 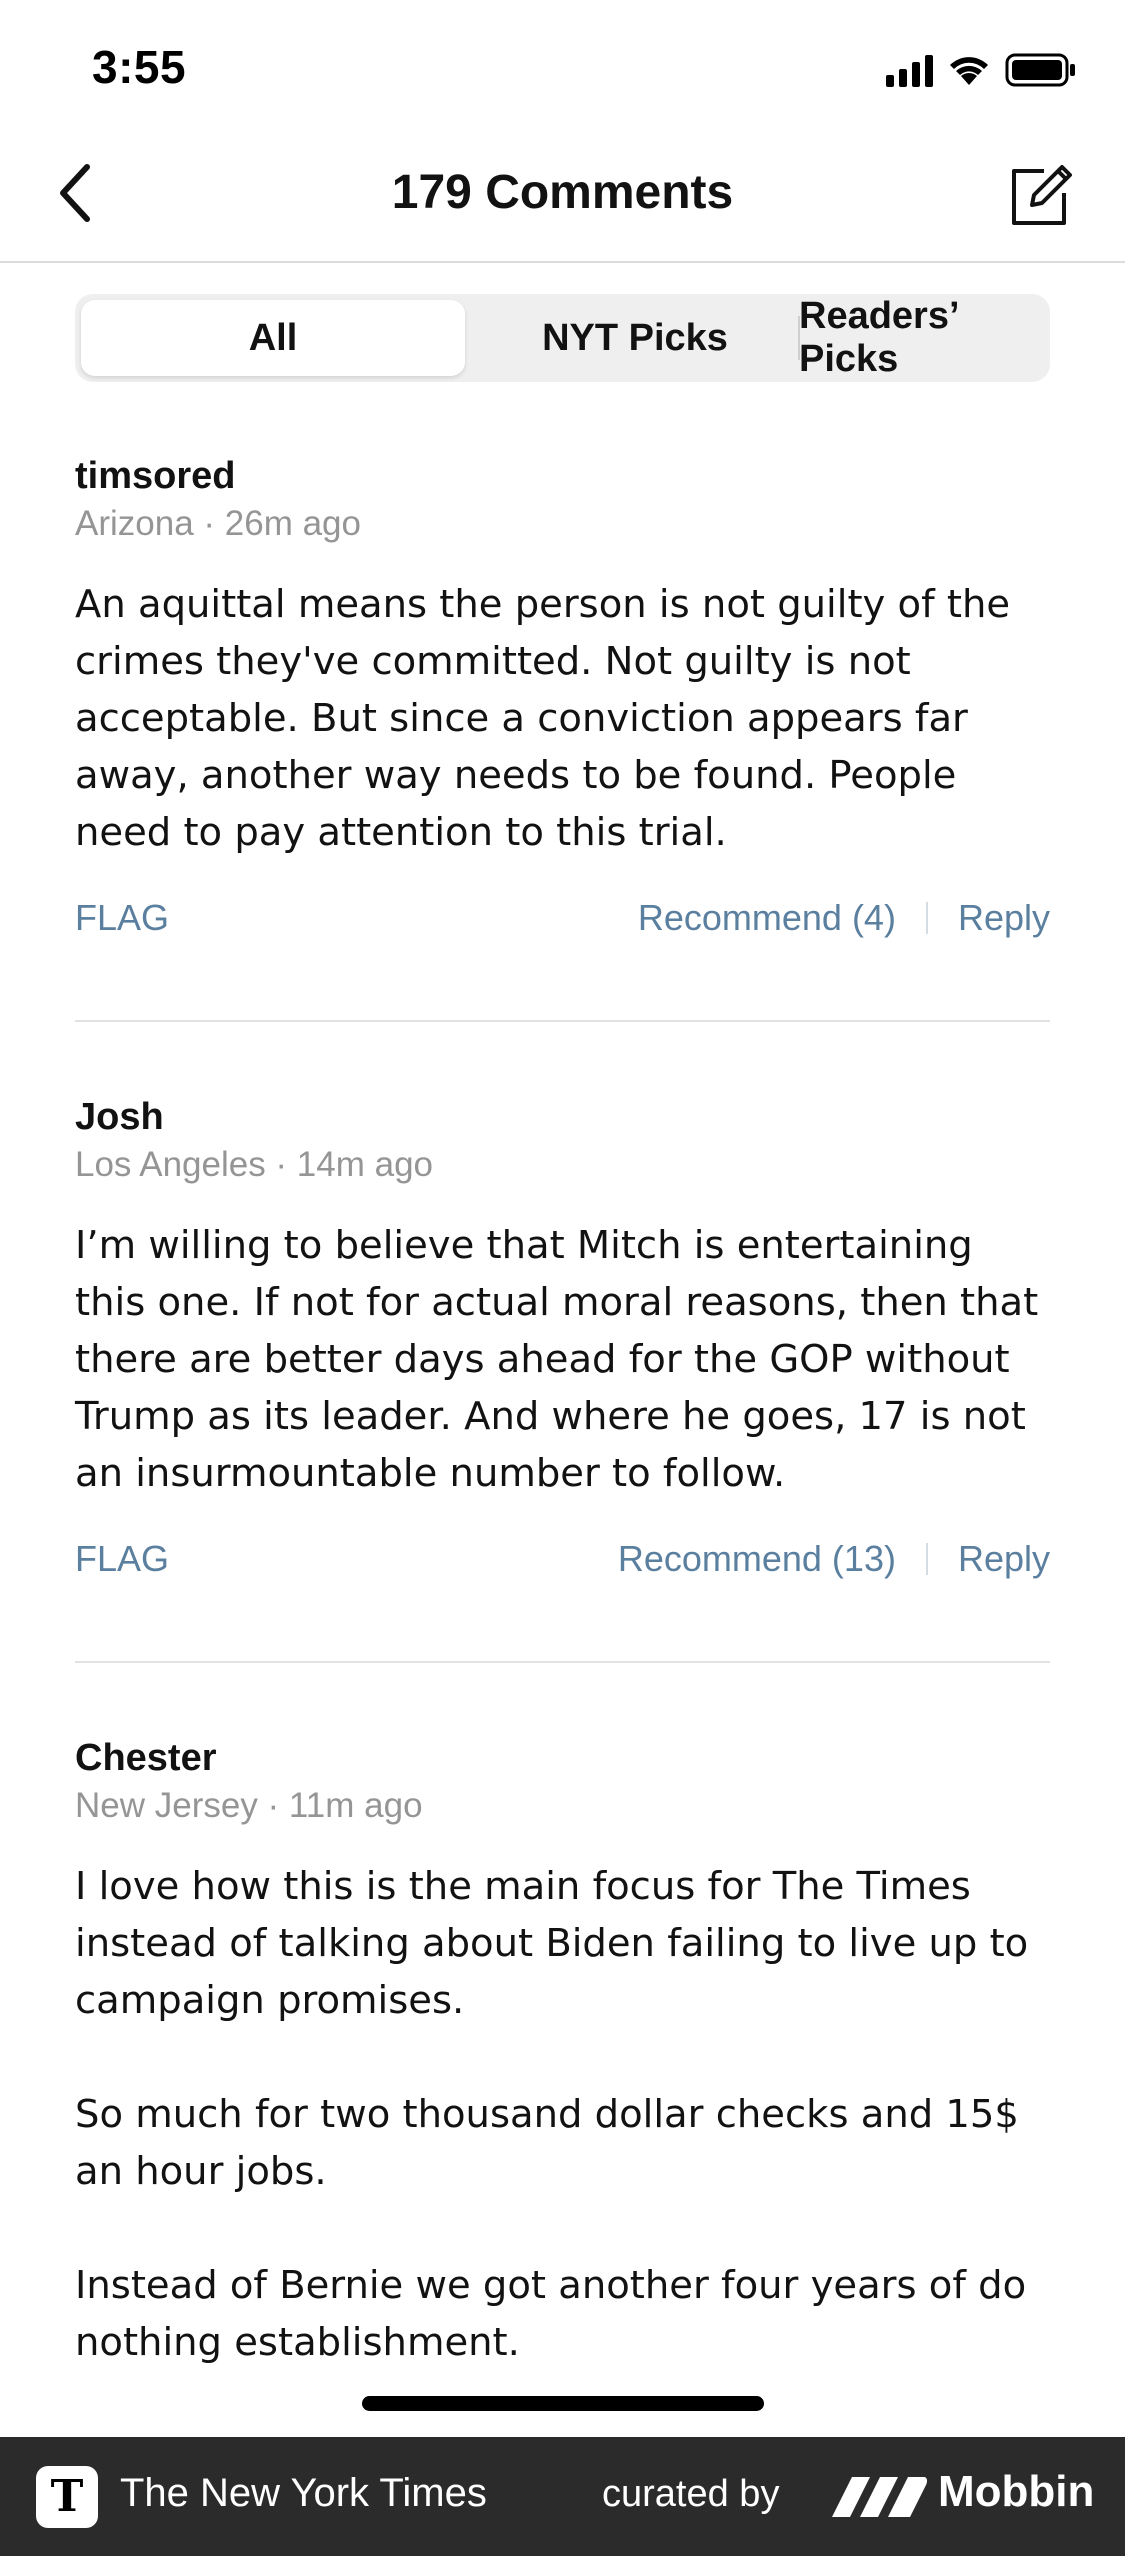 I want to click on comment-author: Chester, so click(x=562, y=1758).